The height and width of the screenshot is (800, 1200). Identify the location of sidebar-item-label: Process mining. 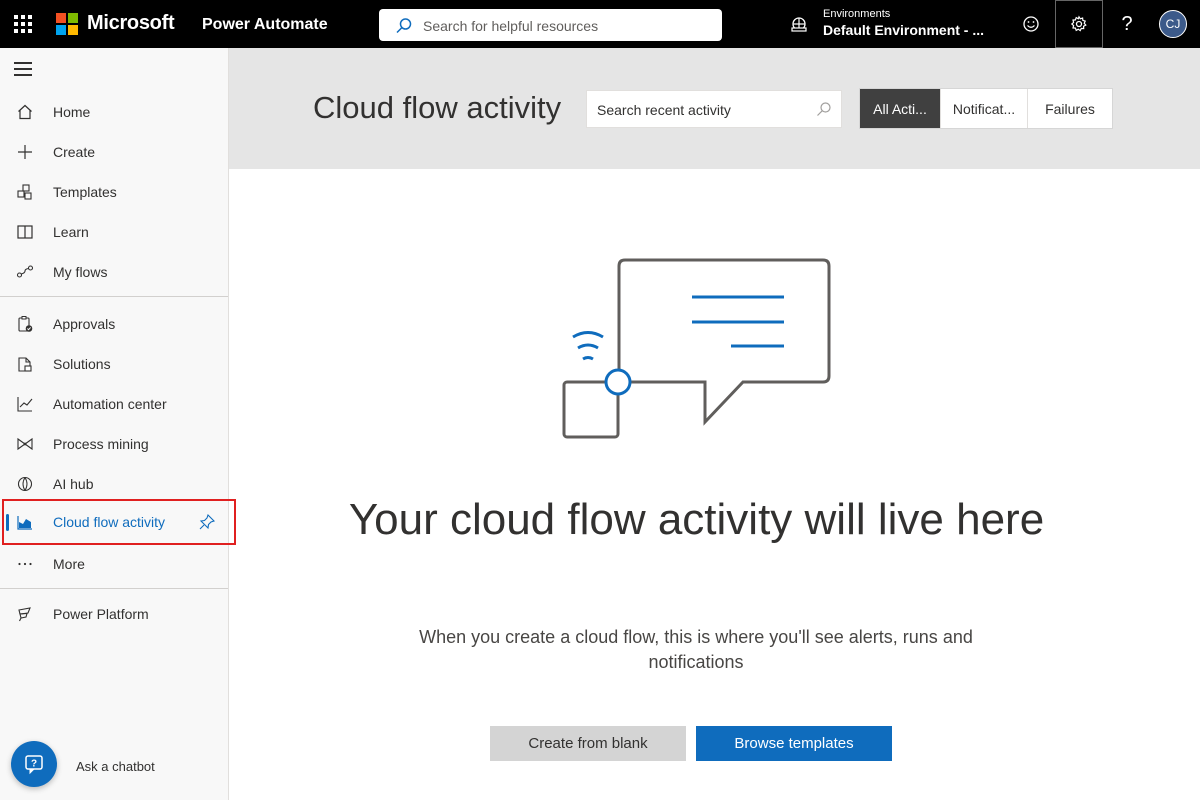
(101, 444).